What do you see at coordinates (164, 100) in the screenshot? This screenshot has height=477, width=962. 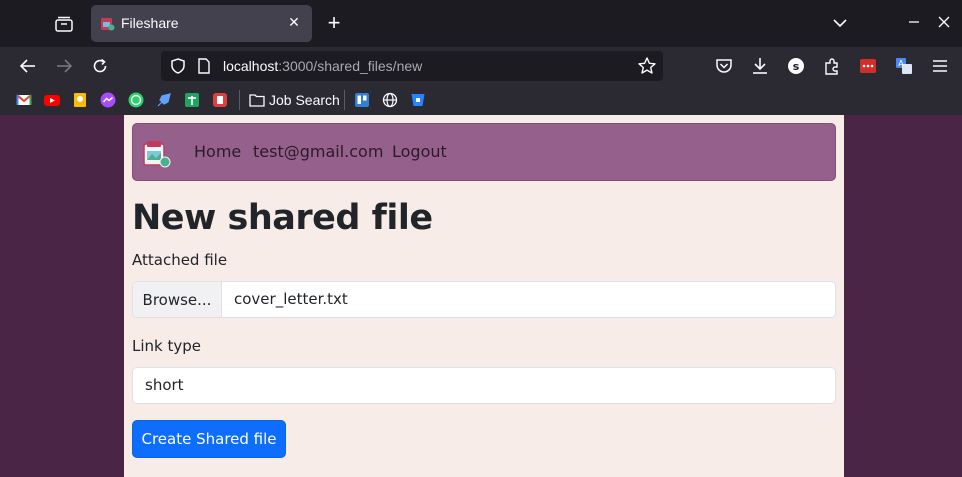 I see `launch-bookmark-icon` at bounding box center [164, 100].